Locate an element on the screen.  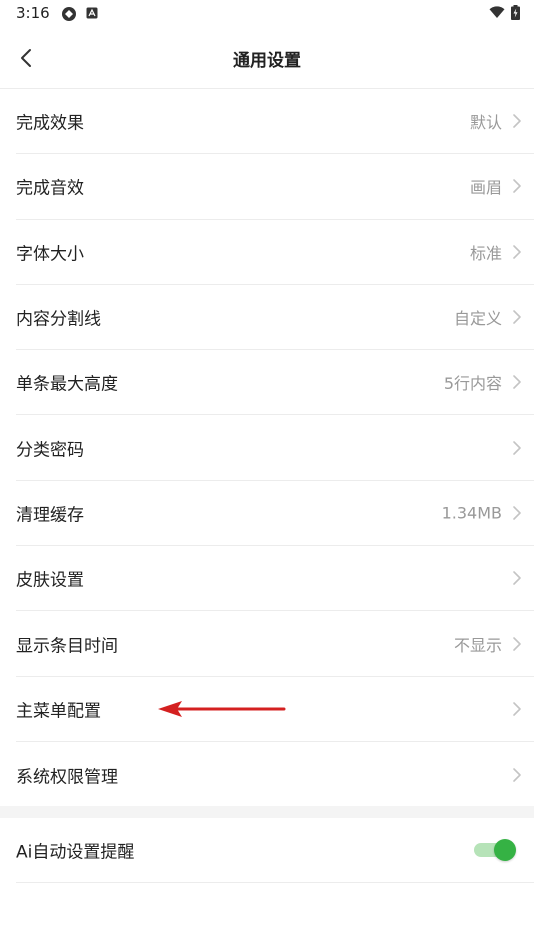
setting-label: 显示条目时间 is located at coordinates (67, 646).